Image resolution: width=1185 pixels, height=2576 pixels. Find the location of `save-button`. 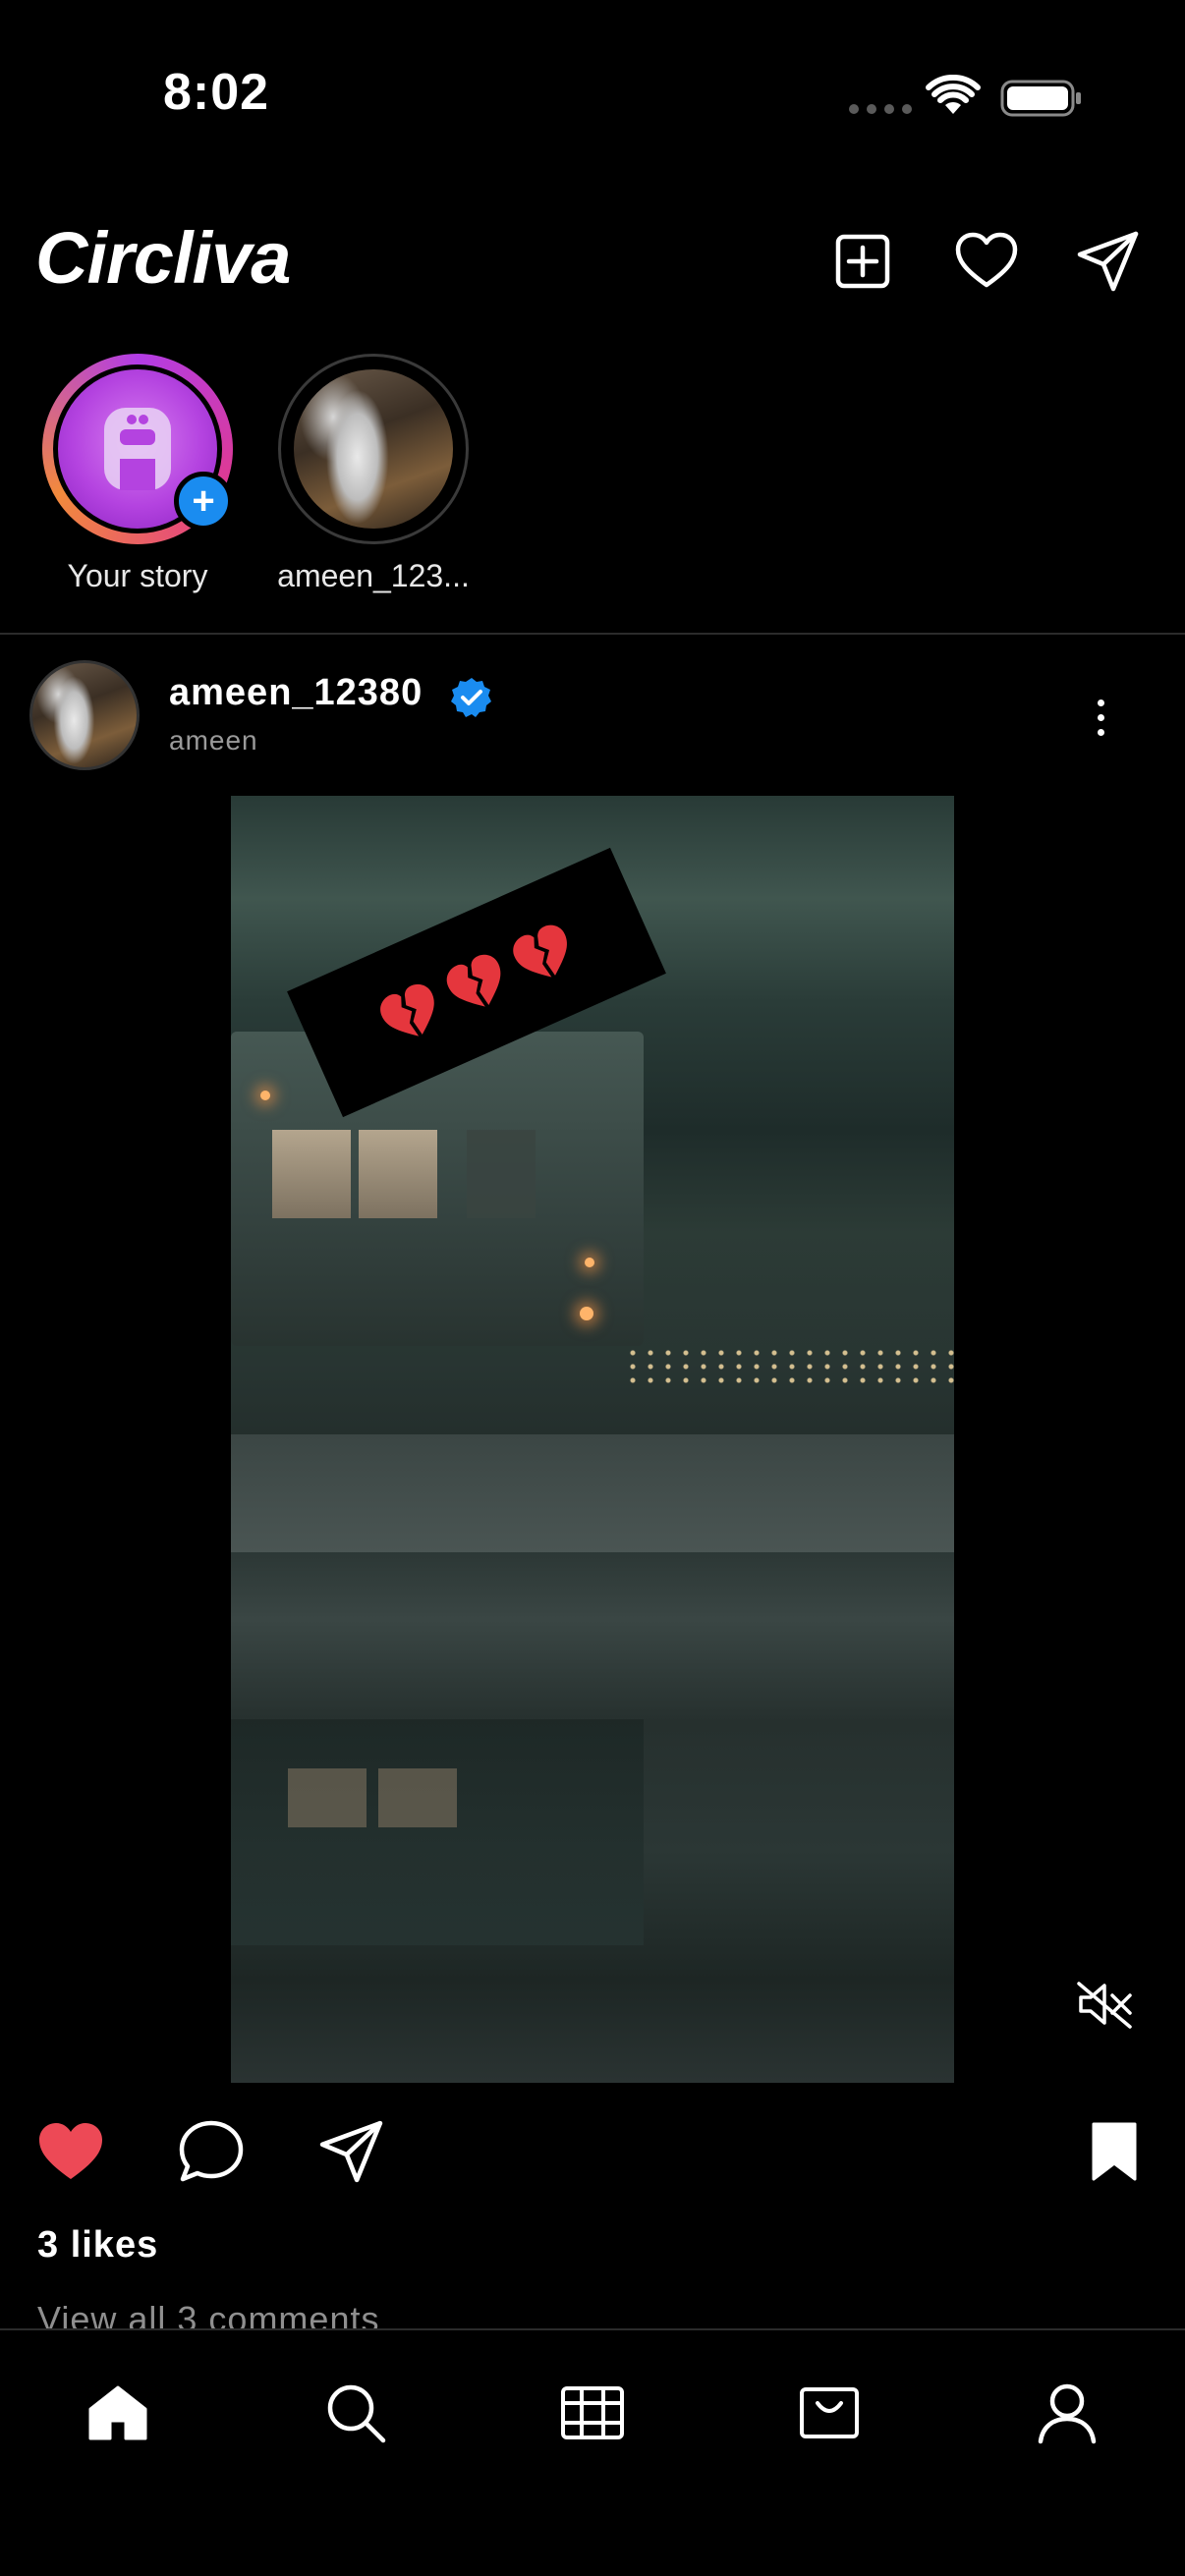

save-button is located at coordinates (1115, 2151).